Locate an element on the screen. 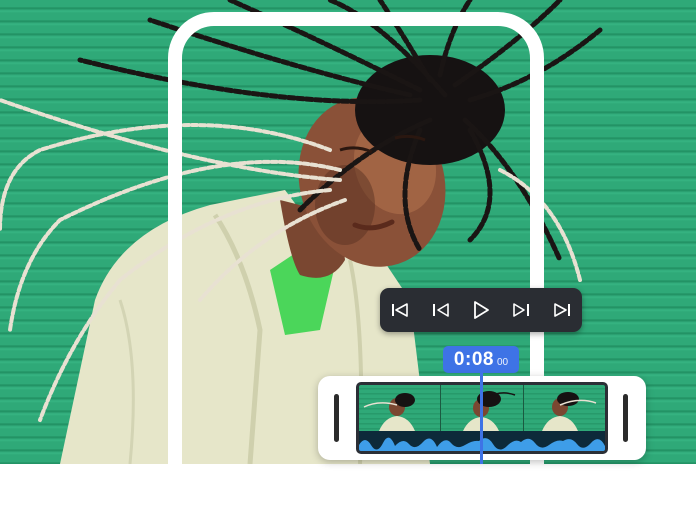  timecode-main: 0:08 is located at coordinates (473, 359).